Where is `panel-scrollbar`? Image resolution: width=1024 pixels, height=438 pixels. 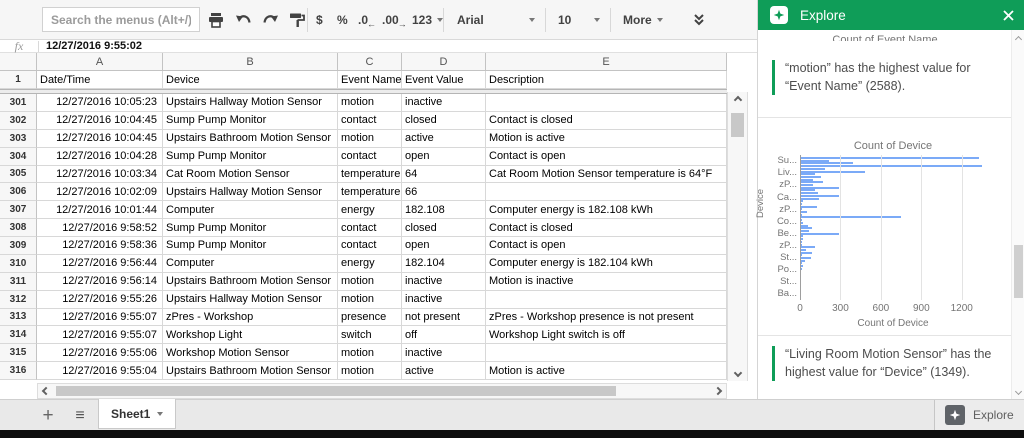 panel-scrollbar is located at coordinates (1017, 215).